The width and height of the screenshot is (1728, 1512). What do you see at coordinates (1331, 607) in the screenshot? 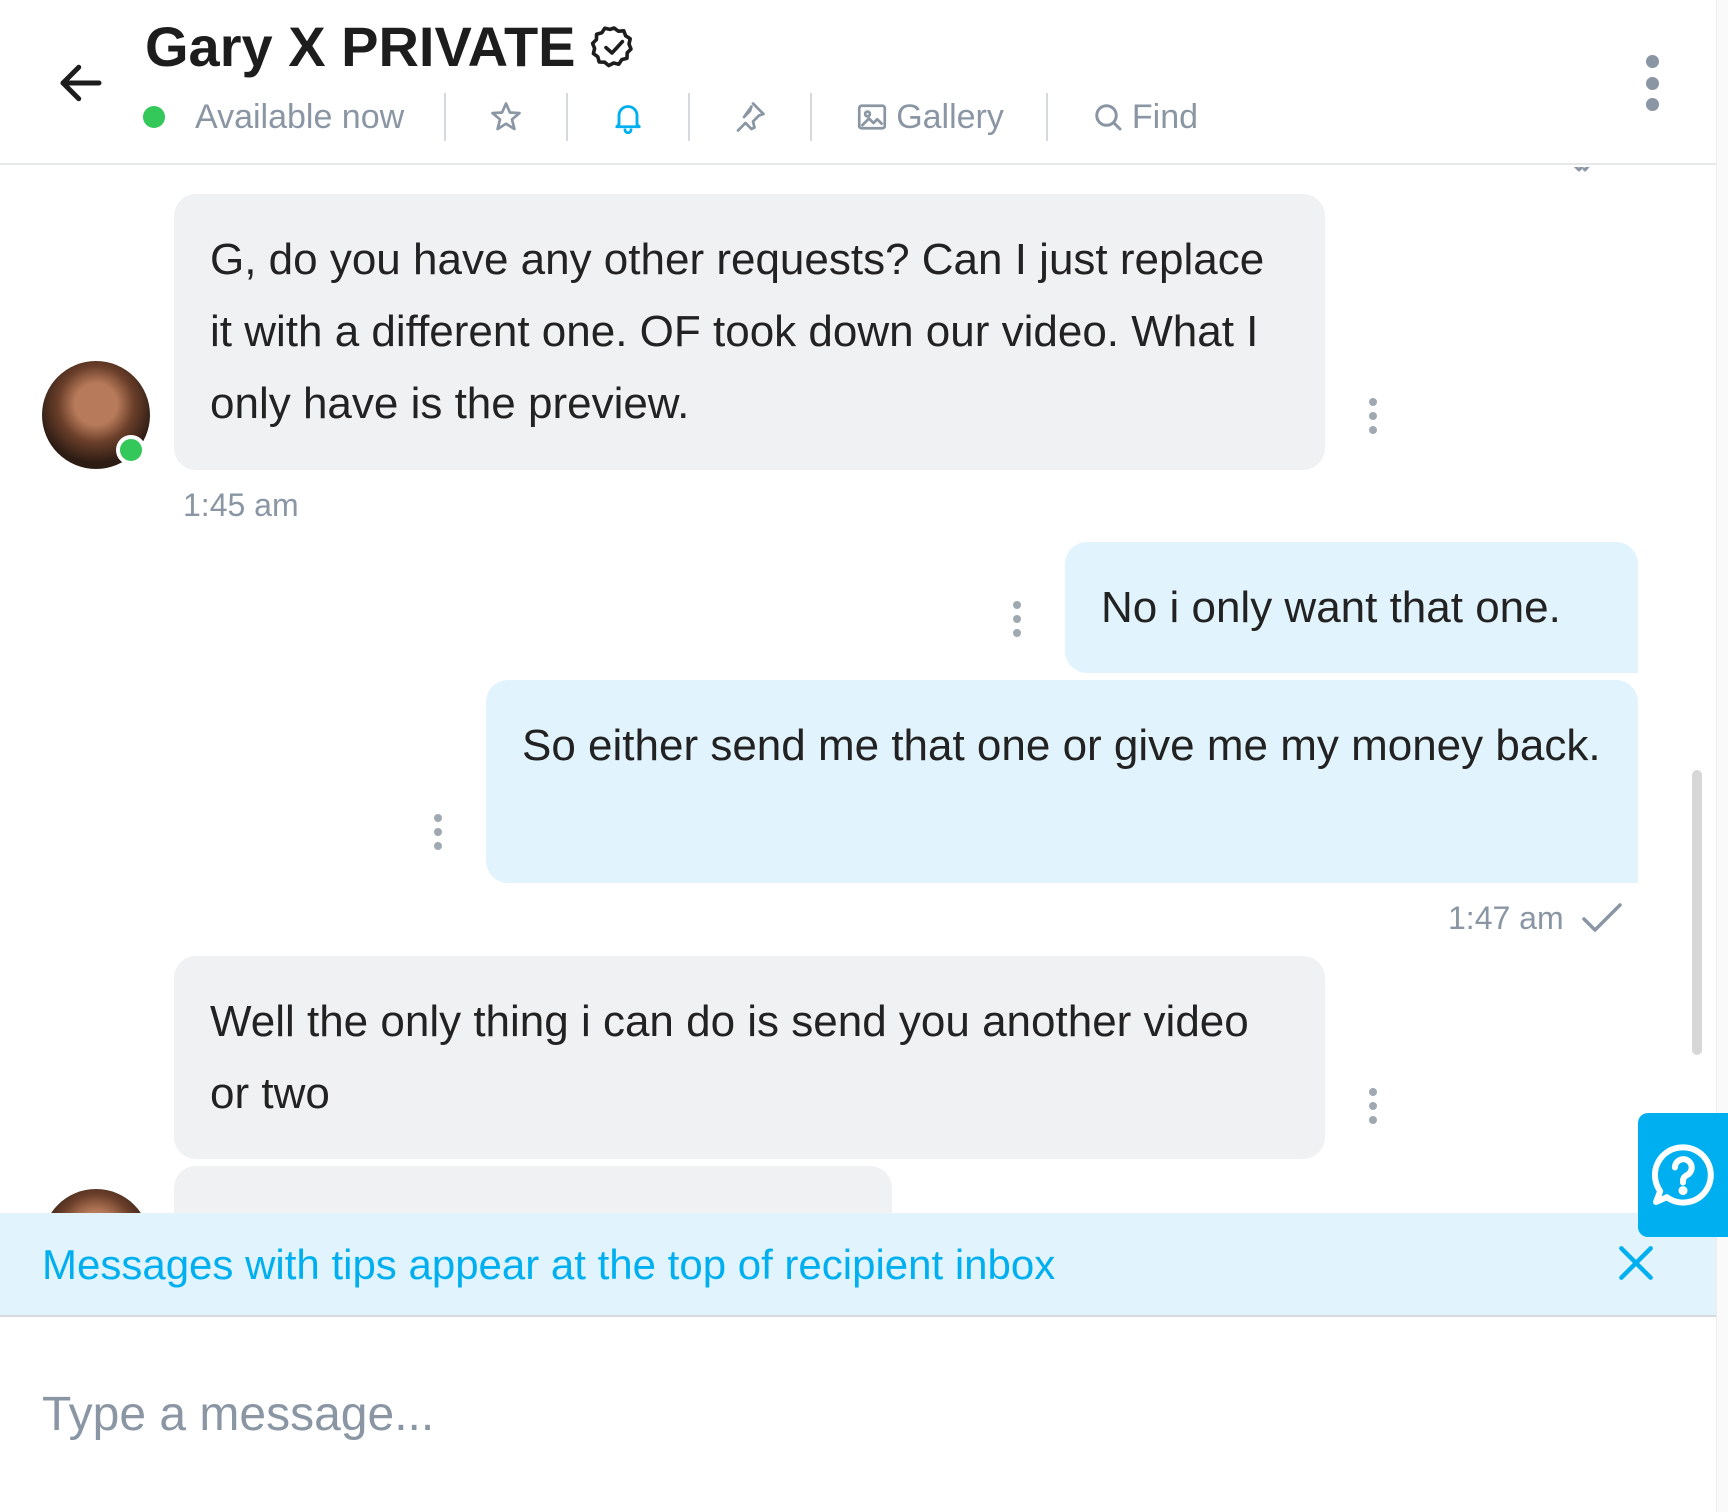
I see `message-text: No i only want that one.` at bounding box center [1331, 607].